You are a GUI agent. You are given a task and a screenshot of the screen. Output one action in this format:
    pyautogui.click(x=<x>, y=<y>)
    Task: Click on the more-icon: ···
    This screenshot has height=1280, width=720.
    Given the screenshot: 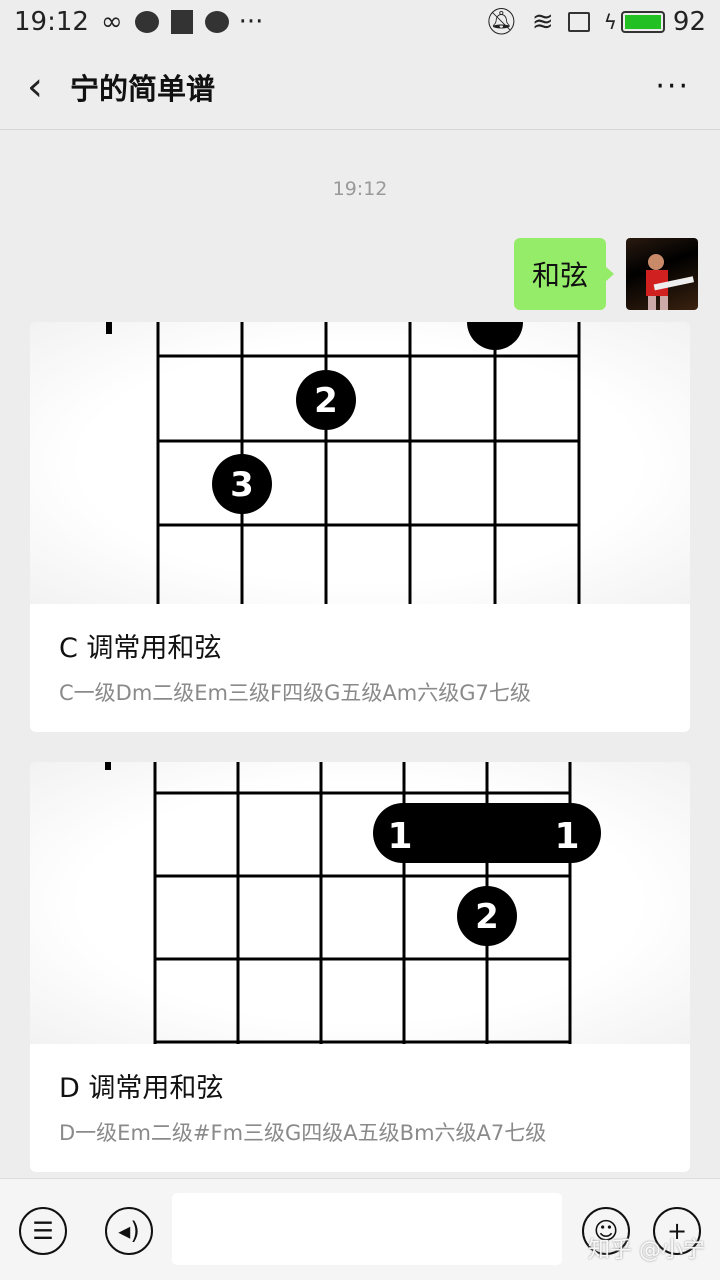 What is the action you would take?
    pyautogui.click(x=251, y=22)
    